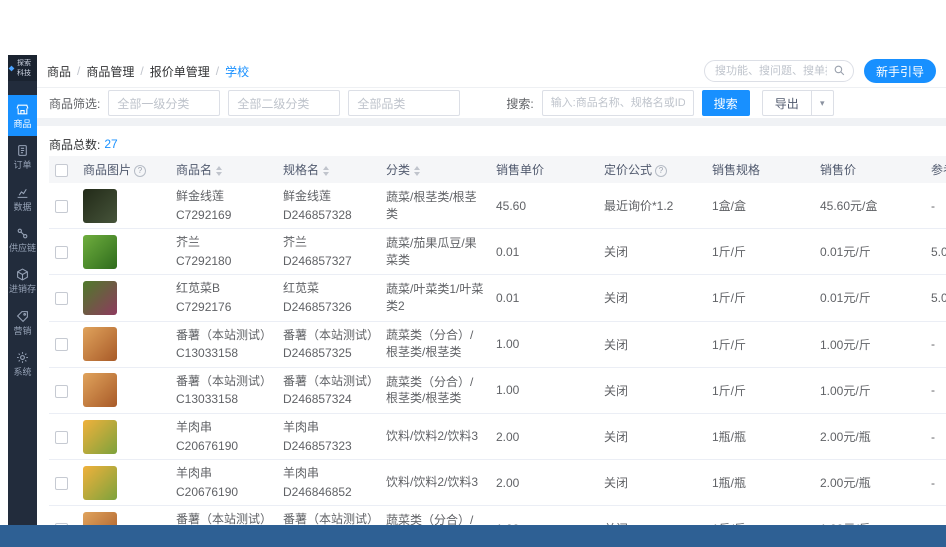 The height and width of the screenshot is (547, 946). I want to click on app-logo: 探索科技, so click(22, 68).